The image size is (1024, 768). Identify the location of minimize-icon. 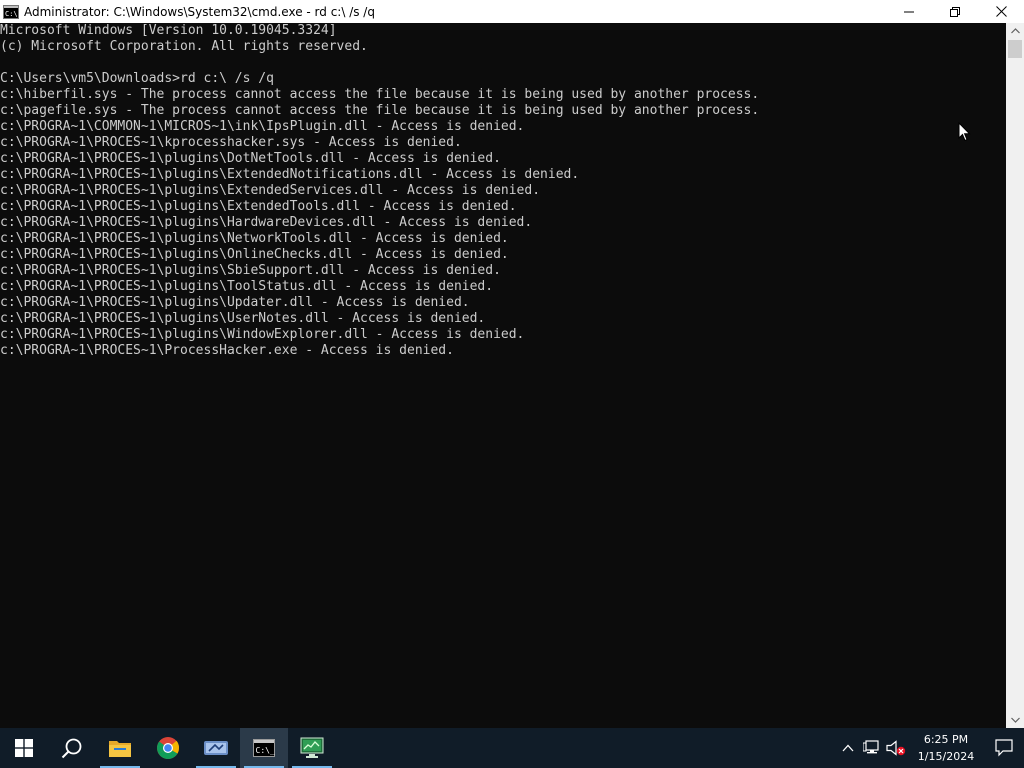
(909, 11).